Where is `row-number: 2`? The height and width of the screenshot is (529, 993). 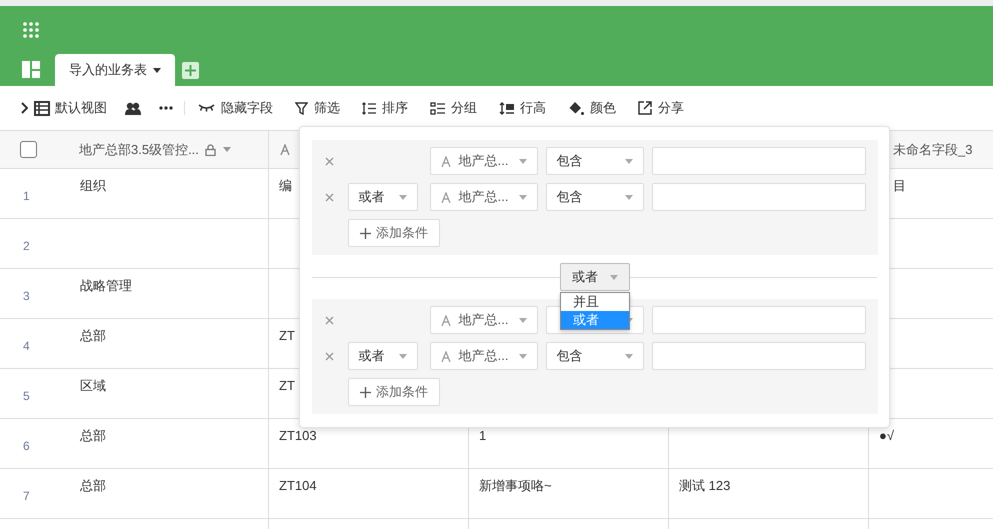
row-number: 2 is located at coordinates (26, 246).